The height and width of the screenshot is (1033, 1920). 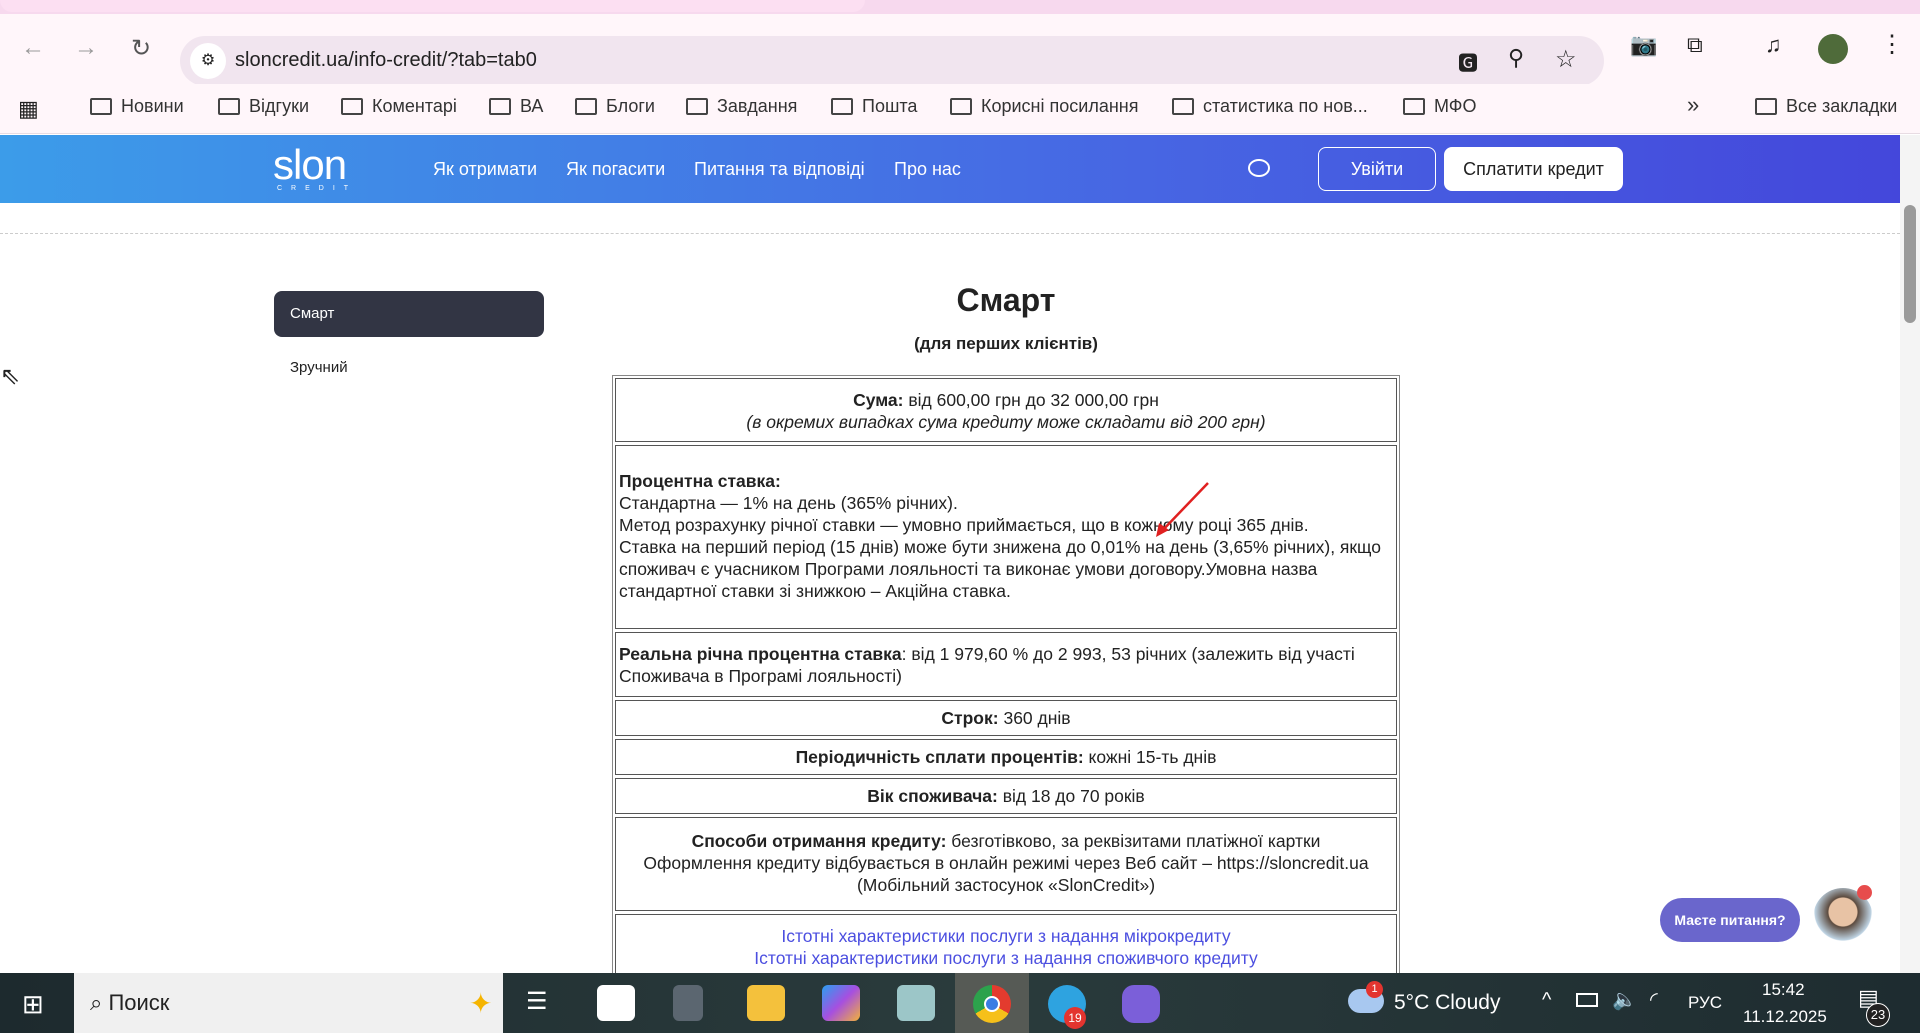 What do you see at coordinates (1773, 45) in the screenshot?
I see `media-icon: ♫` at bounding box center [1773, 45].